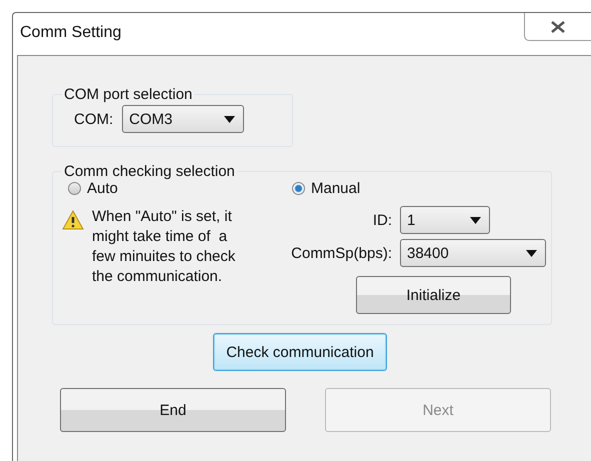  I want to click on close-icon, so click(558, 26).